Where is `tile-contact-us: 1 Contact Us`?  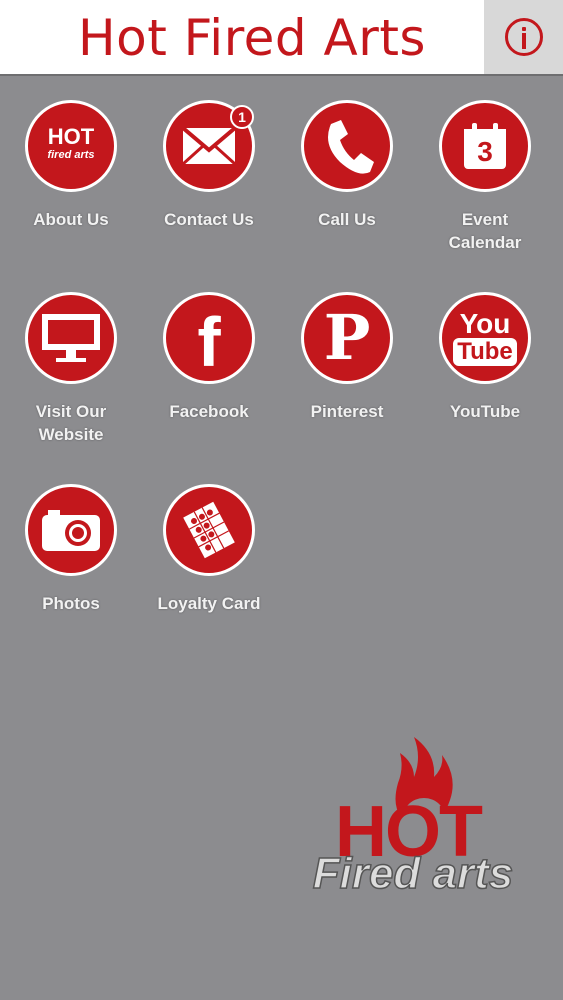 tile-contact-us: 1 Contact Us is located at coordinates (209, 165).